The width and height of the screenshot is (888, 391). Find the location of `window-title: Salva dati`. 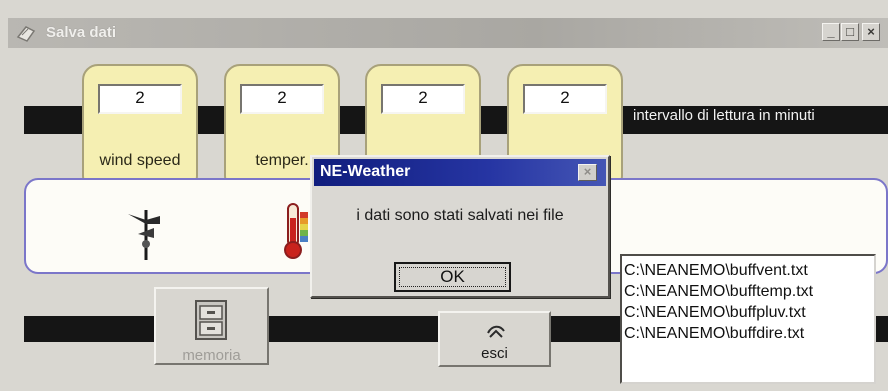

window-title: Salva dati is located at coordinates (81, 32).